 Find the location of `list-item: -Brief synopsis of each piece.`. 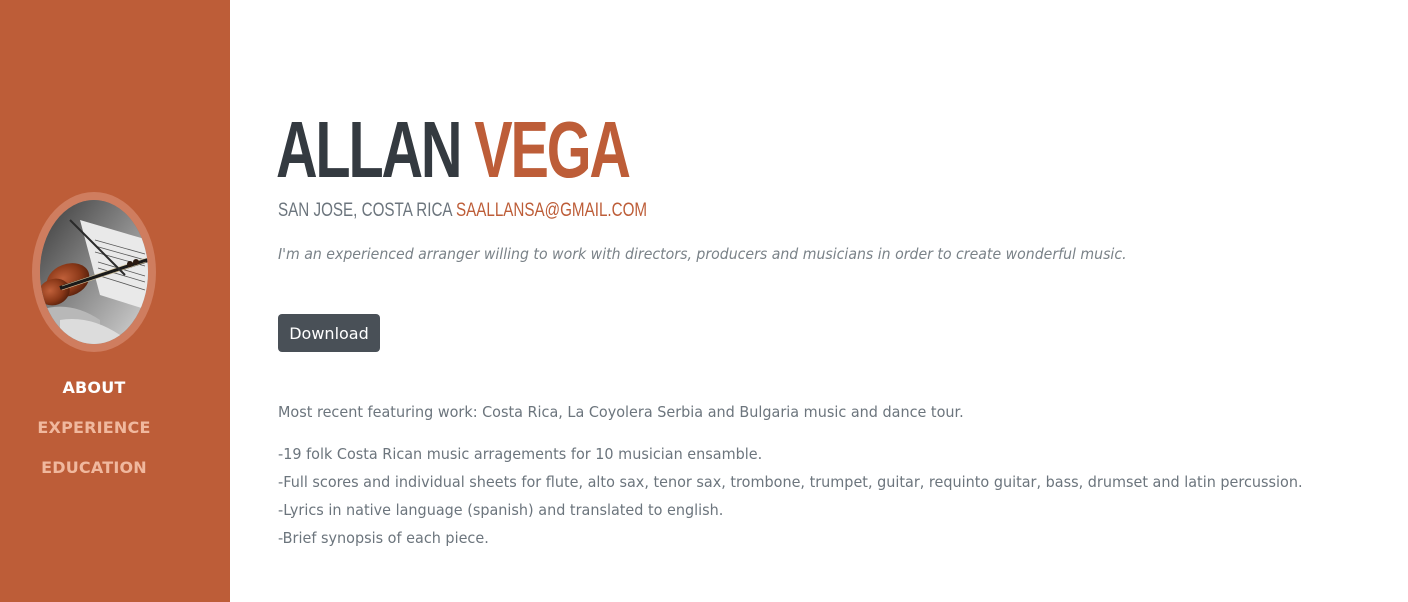

list-item: -Brief synopsis of each piece. is located at coordinates (383, 538).